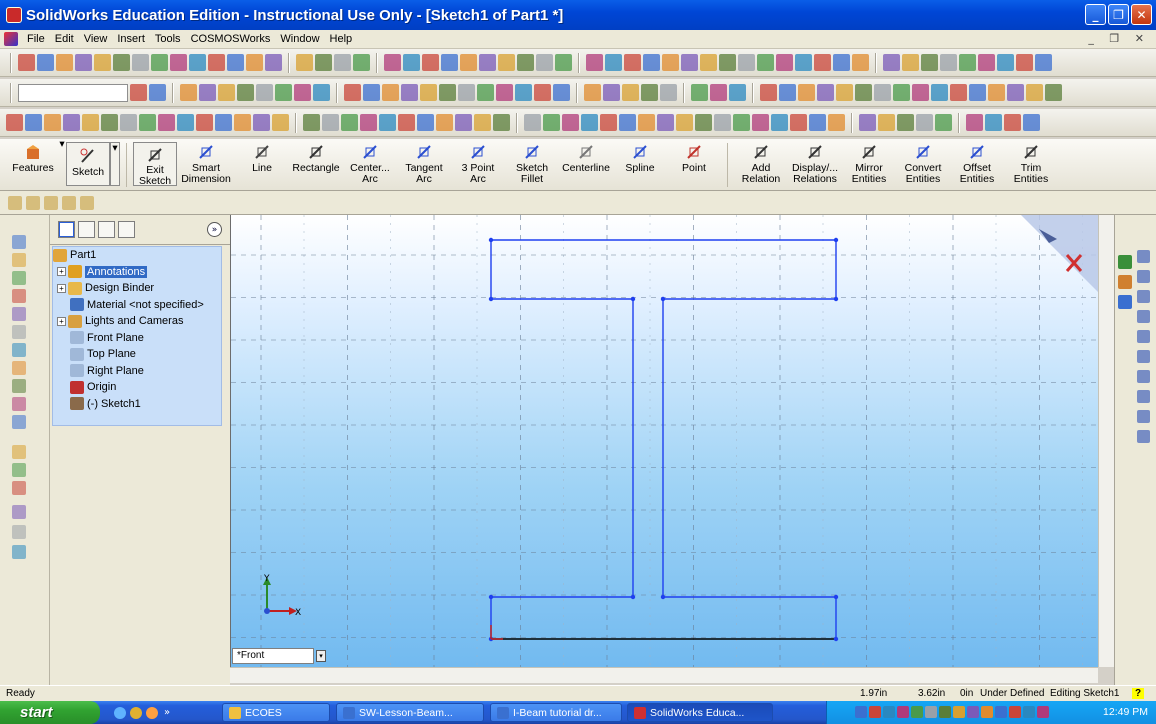 The height and width of the screenshot is (724, 1156). Describe the element at coordinates (88, 164) in the screenshot. I see `sketch-tab: Sketch` at that location.